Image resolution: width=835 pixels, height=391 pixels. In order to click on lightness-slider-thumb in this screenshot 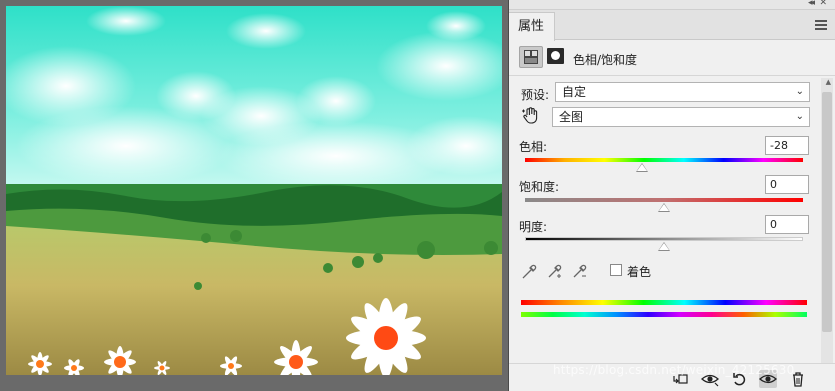, I will do `click(664, 246)`.